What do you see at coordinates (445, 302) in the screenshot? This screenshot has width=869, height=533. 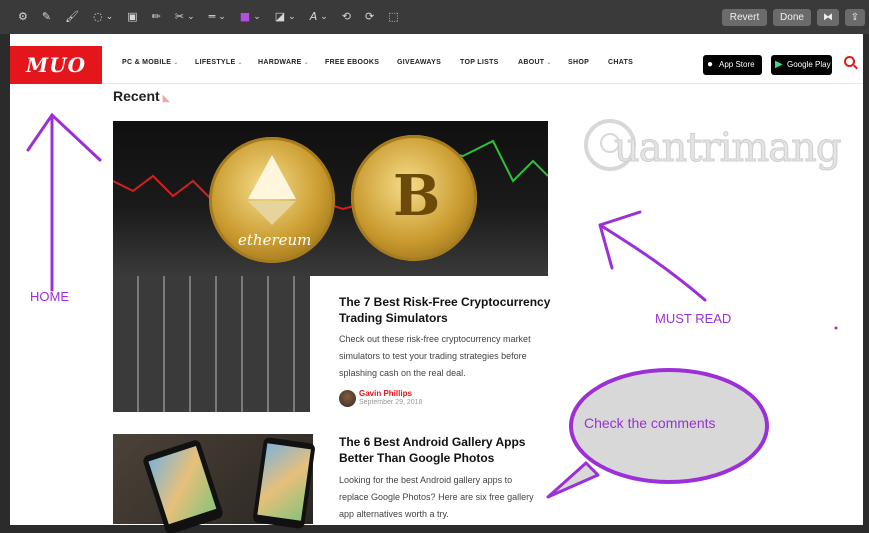 I see `title-line: The 7 Best Risk-Free Cryptocurrency` at bounding box center [445, 302].